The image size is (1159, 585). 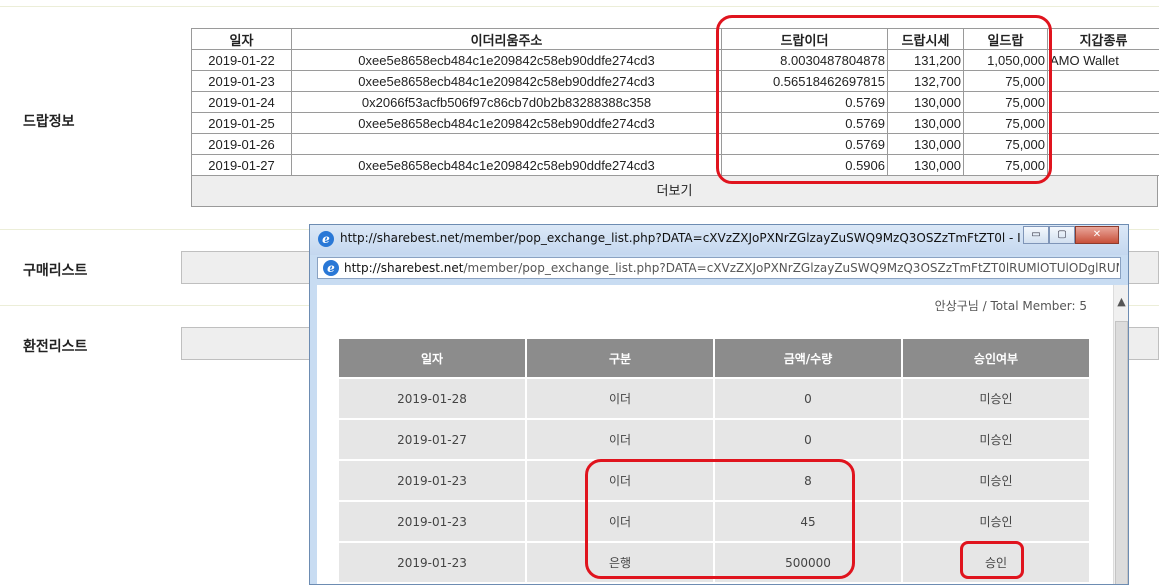 What do you see at coordinates (925, 39) in the screenshot?
I see `header-drop-price: 드랍시세` at bounding box center [925, 39].